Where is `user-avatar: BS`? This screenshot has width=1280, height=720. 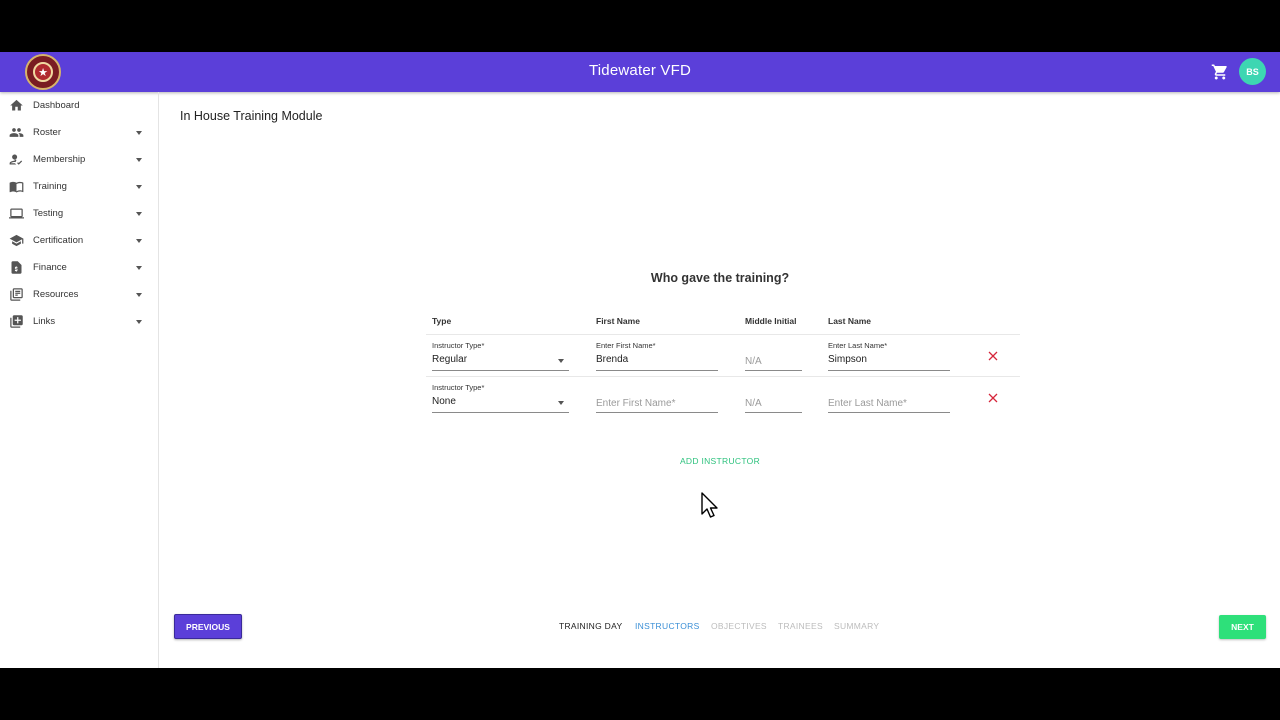 user-avatar: BS is located at coordinates (1252, 71).